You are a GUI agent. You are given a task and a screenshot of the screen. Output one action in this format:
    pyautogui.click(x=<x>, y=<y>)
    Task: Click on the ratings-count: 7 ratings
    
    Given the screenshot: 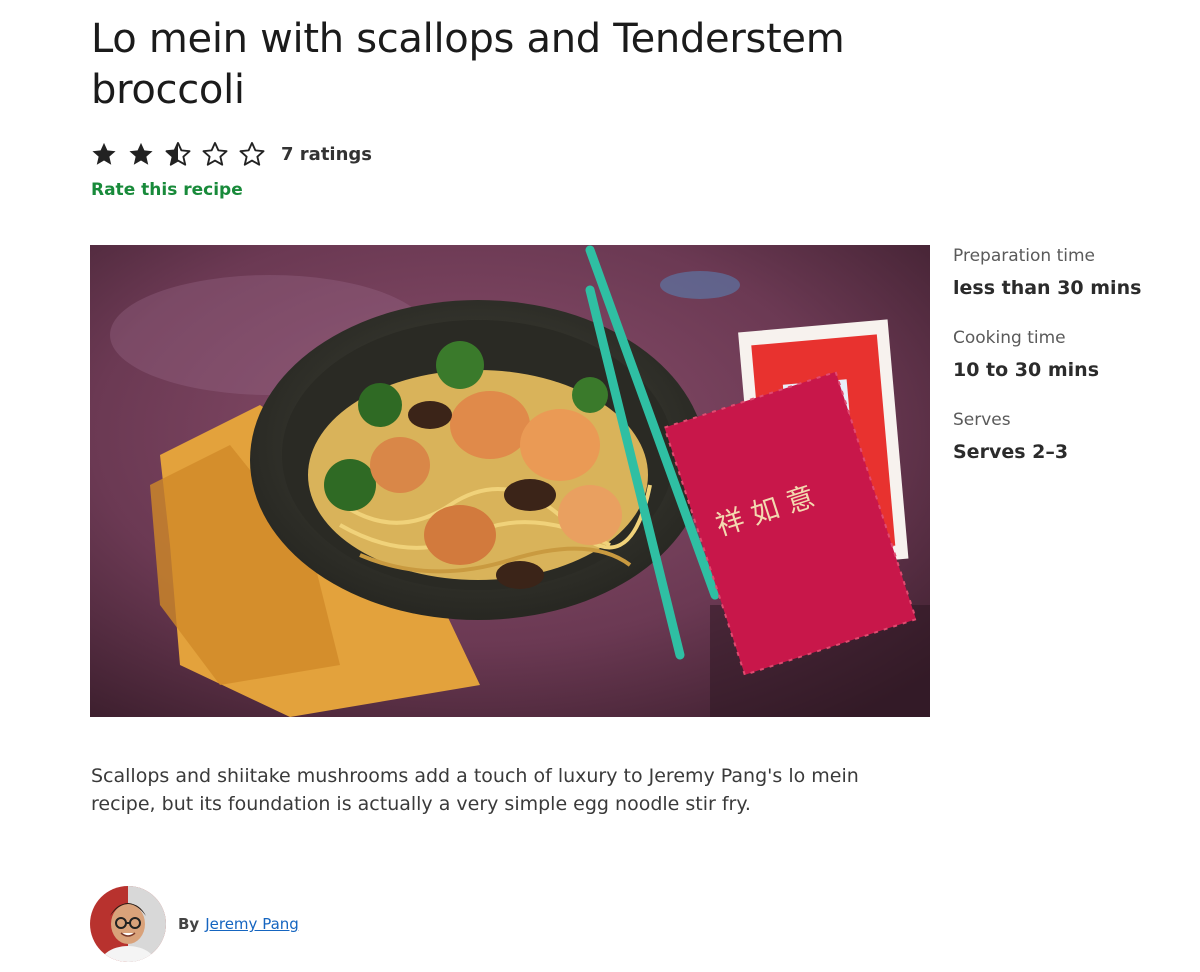 What is the action you would take?
    pyautogui.click(x=327, y=154)
    